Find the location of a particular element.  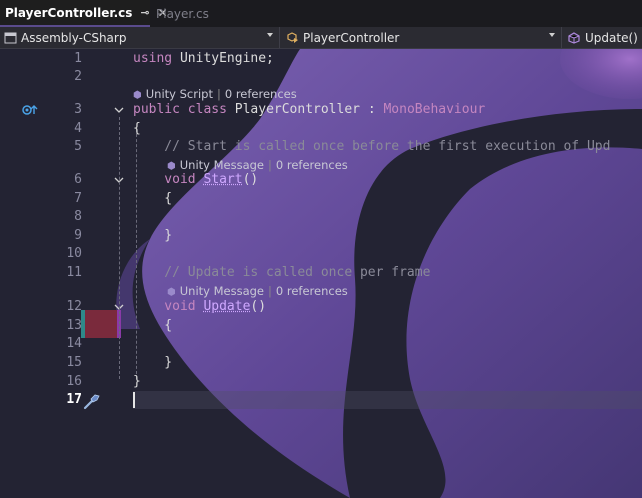

line-number: 17 is located at coordinates (74, 399).